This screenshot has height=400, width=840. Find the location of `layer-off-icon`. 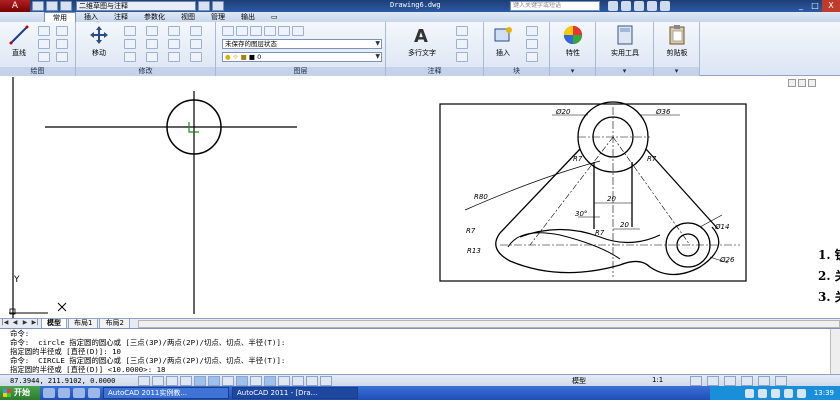

layer-off-icon is located at coordinates (298, 31).